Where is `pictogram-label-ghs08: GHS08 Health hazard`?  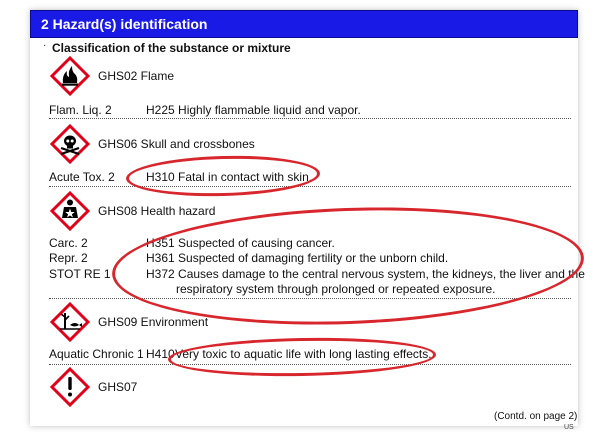 pictogram-label-ghs08: GHS08 Health hazard is located at coordinates (157, 211).